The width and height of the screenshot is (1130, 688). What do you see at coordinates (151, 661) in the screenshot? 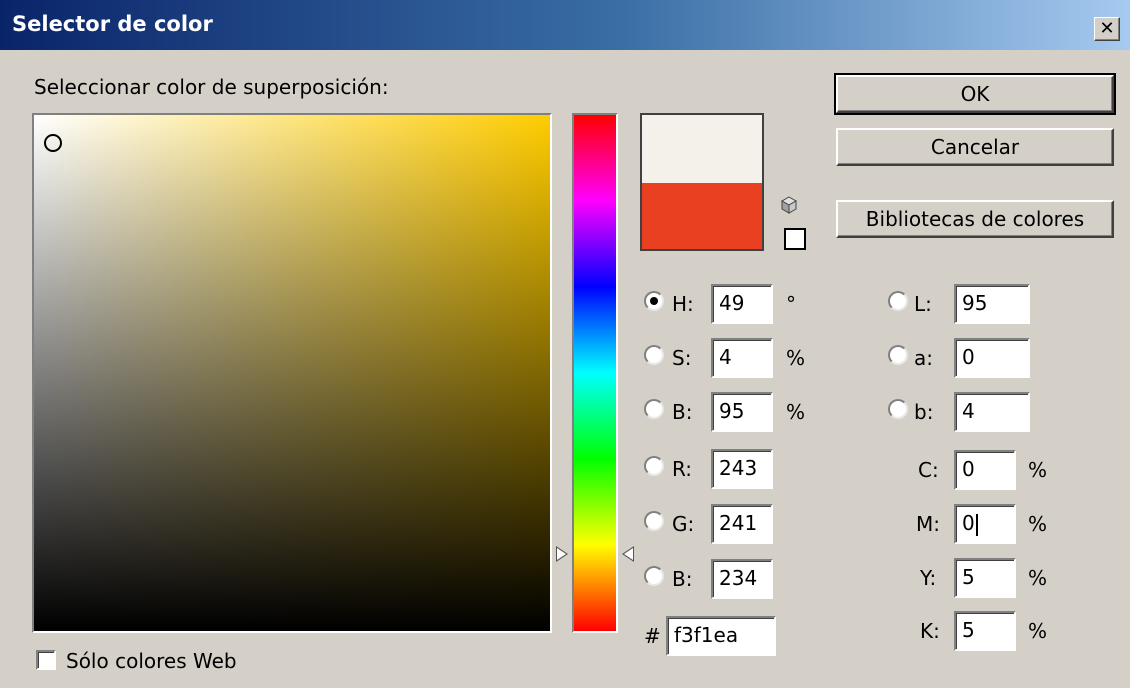
I see `web-colors-label: Sólo colores Web` at bounding box center [151, 661].